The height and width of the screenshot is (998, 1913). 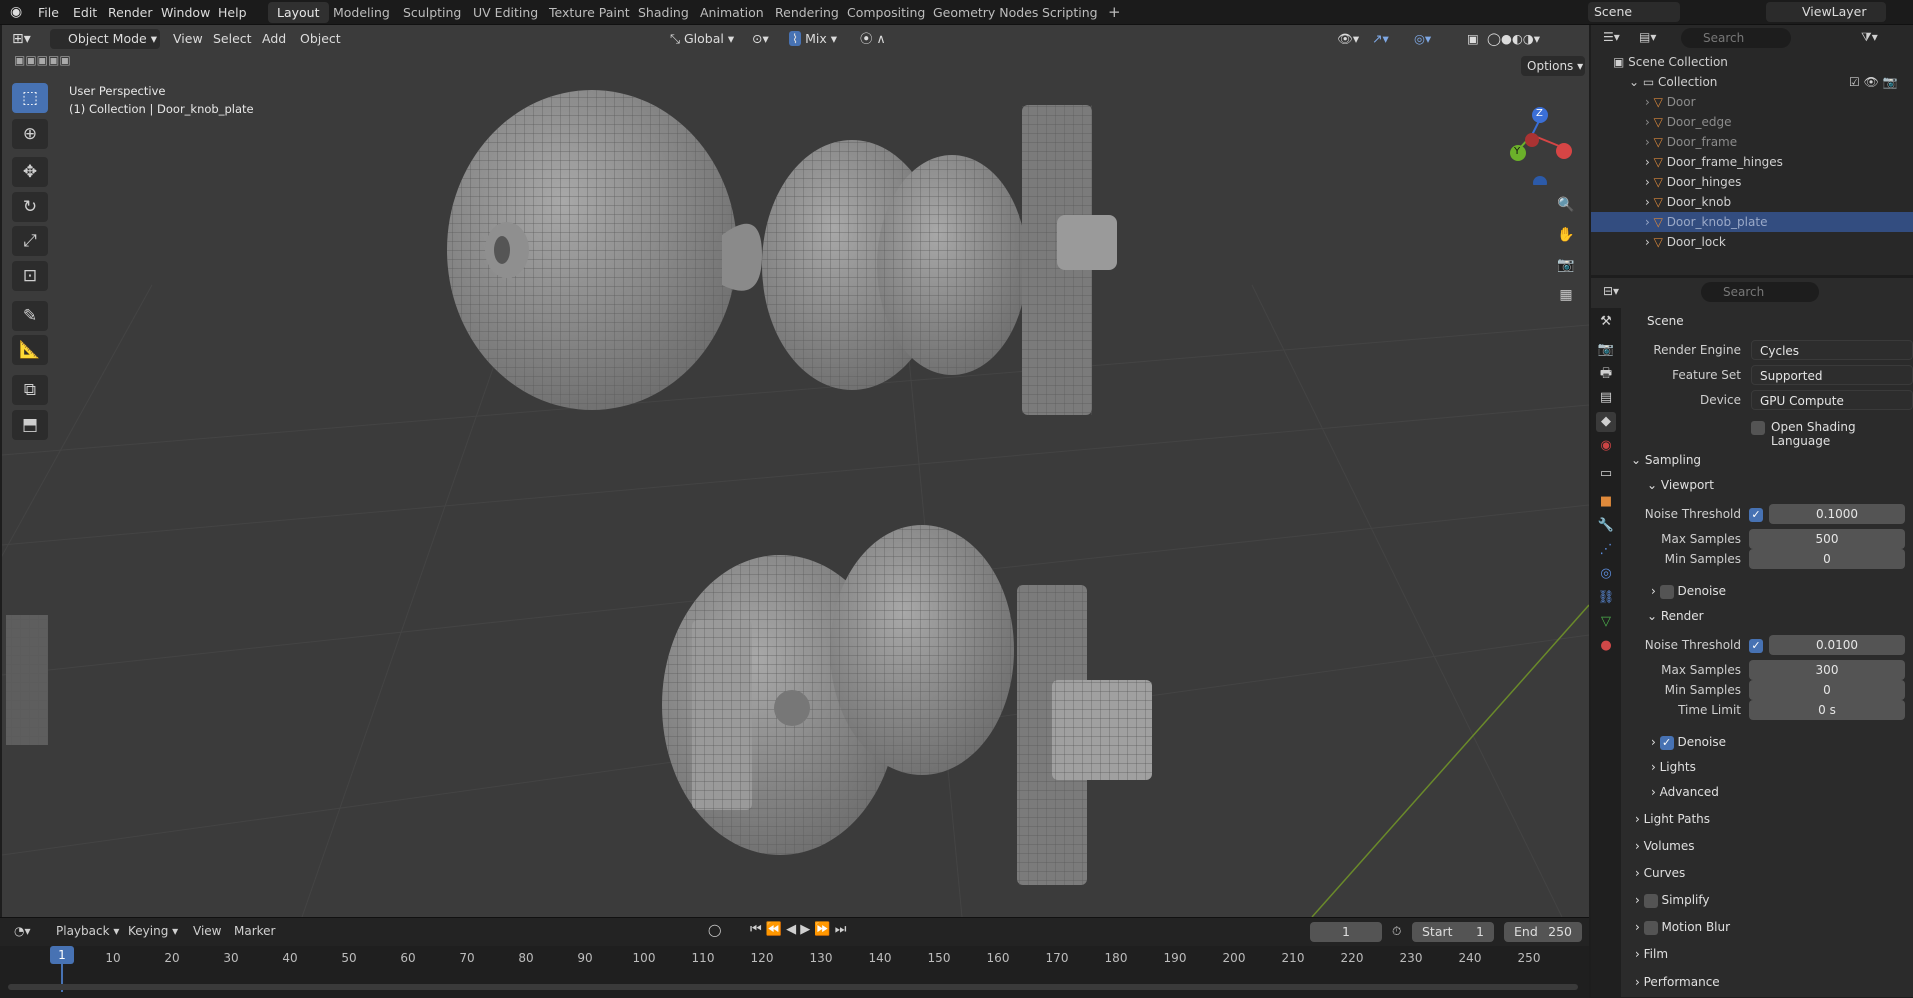 I want to click on object-tab-icon: ■, so click(x=1606, y=502).